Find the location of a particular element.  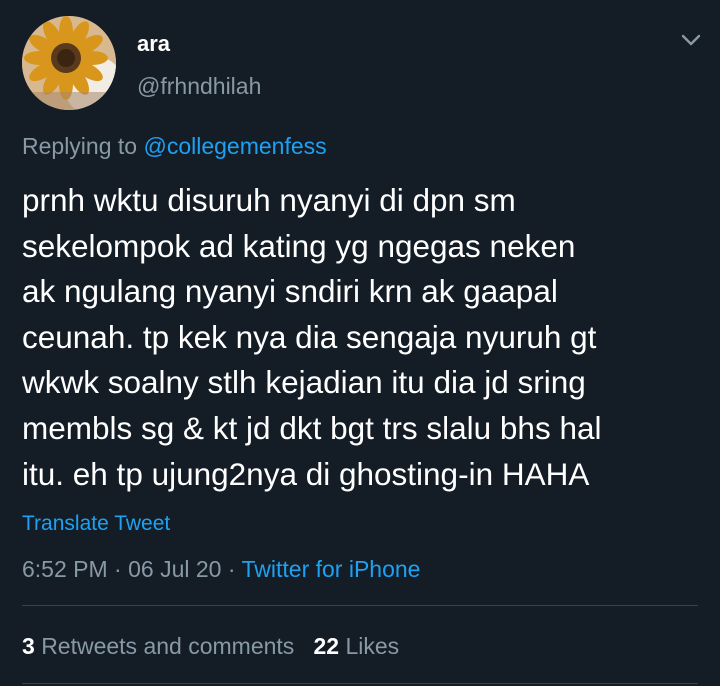

engagement-stats: 3 Retweets and comments 22 Likes is located at coordinates (210, 646).